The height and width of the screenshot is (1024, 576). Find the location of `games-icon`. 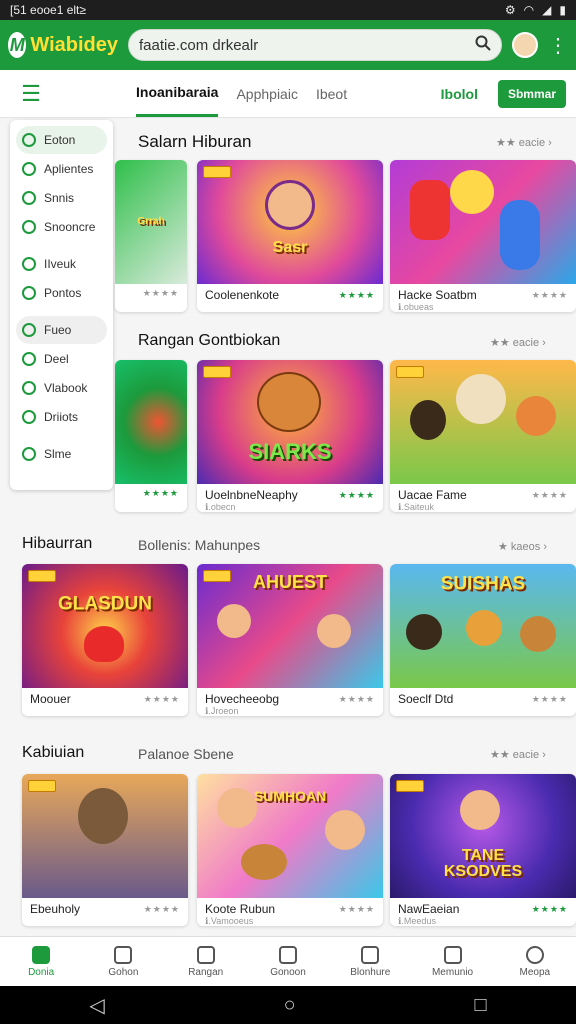

games-icon is located at coordinates (29, 198).